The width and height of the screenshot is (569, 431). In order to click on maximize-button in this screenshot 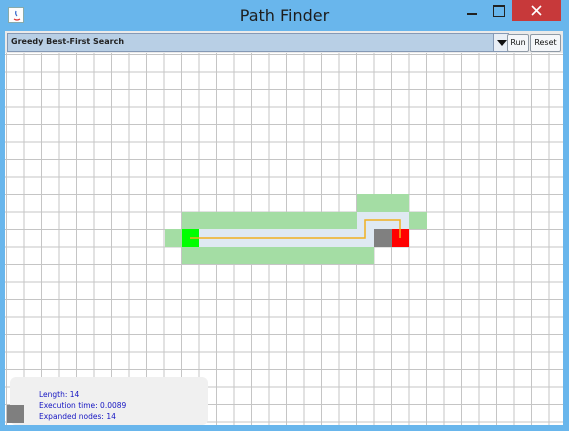, I will do `click(498, 10)`.